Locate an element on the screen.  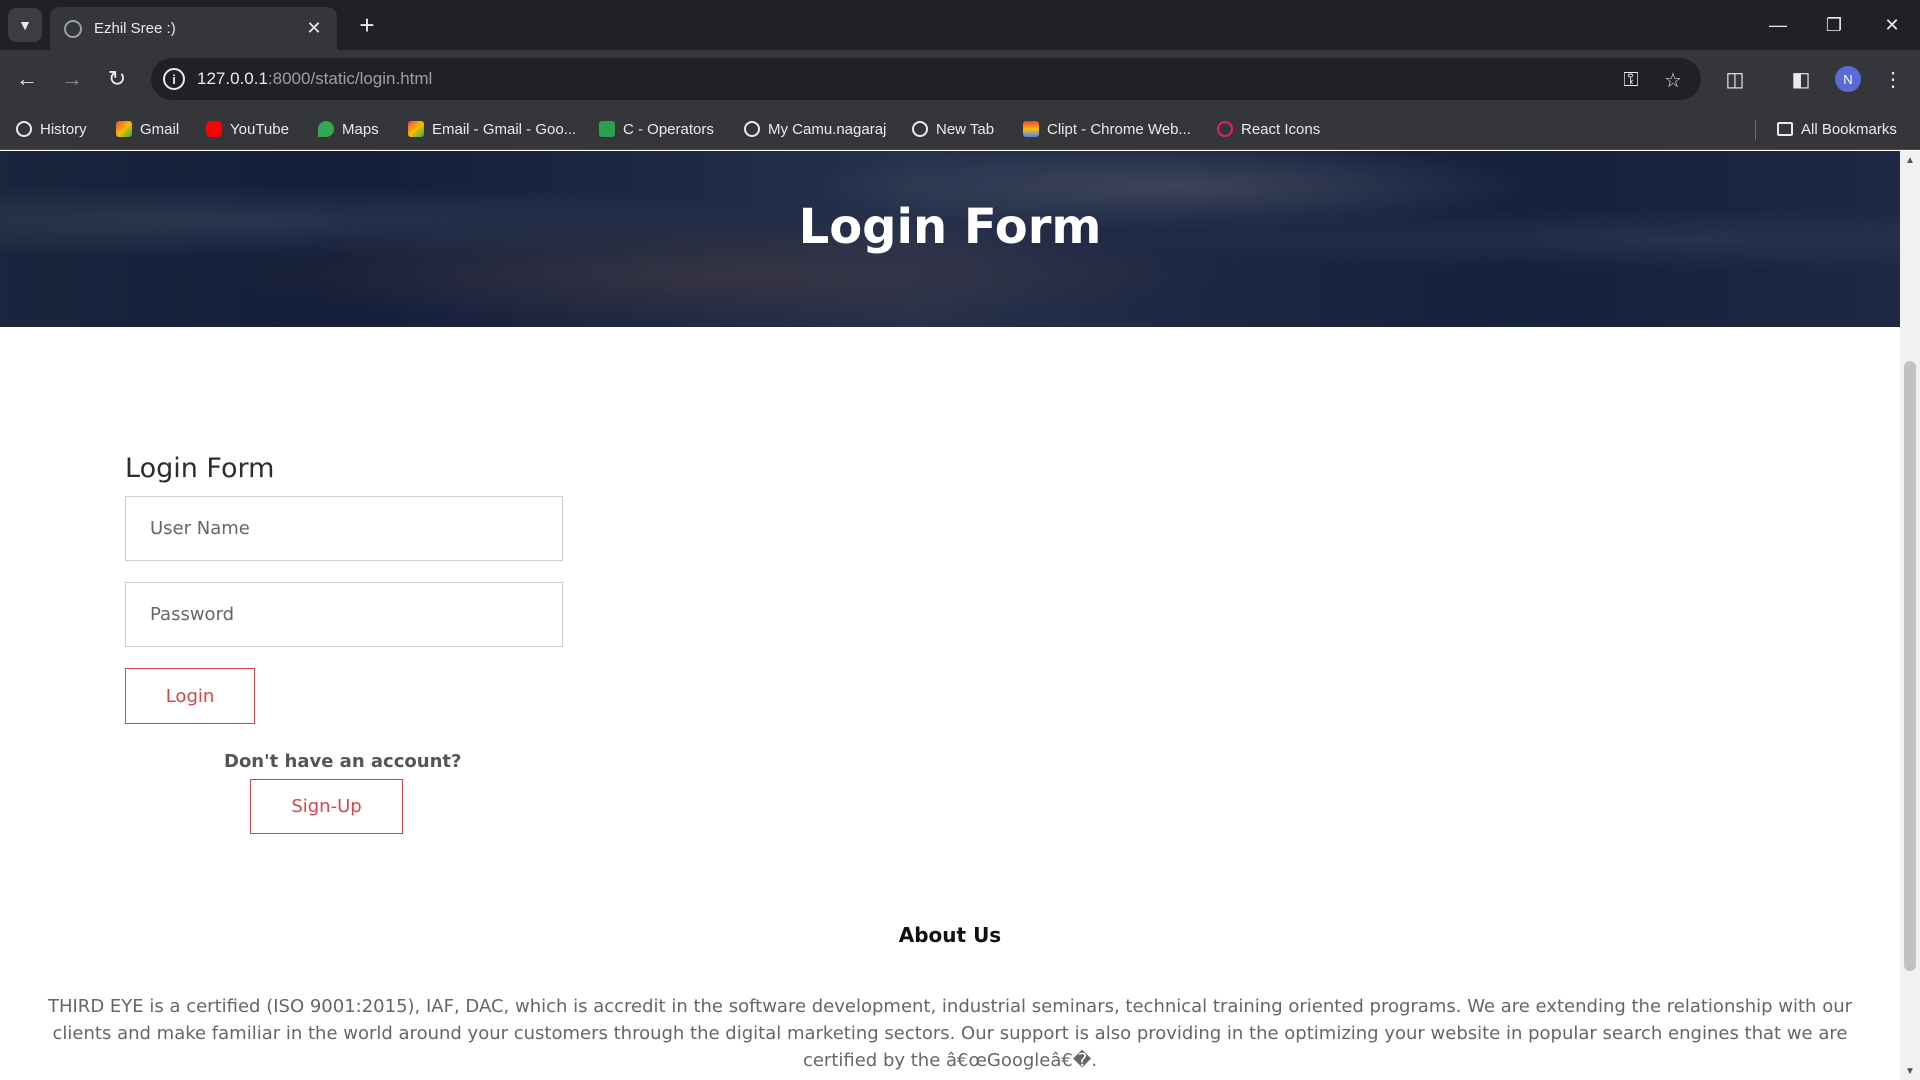
bookmark-history: History is located at coordinates (51, 129).